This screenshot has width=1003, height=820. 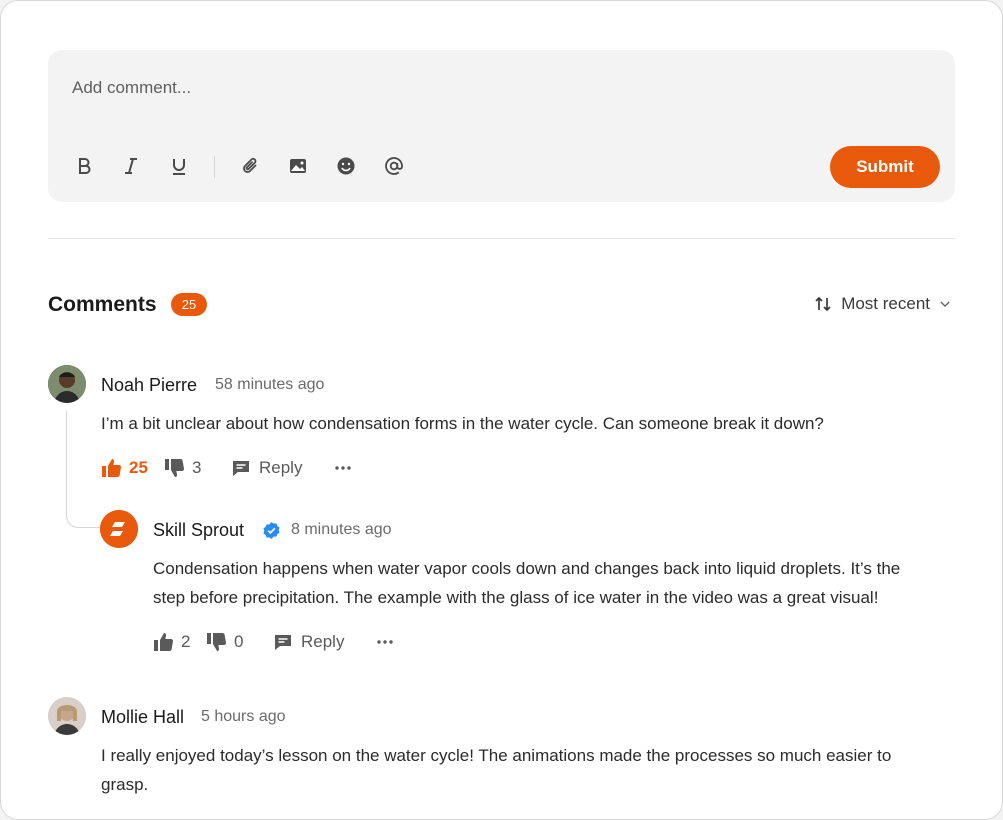 What do you see at coordinates (823, 304) in the screenshot?
I see `sort-arrows-icon` at bounding box center [823, 304].